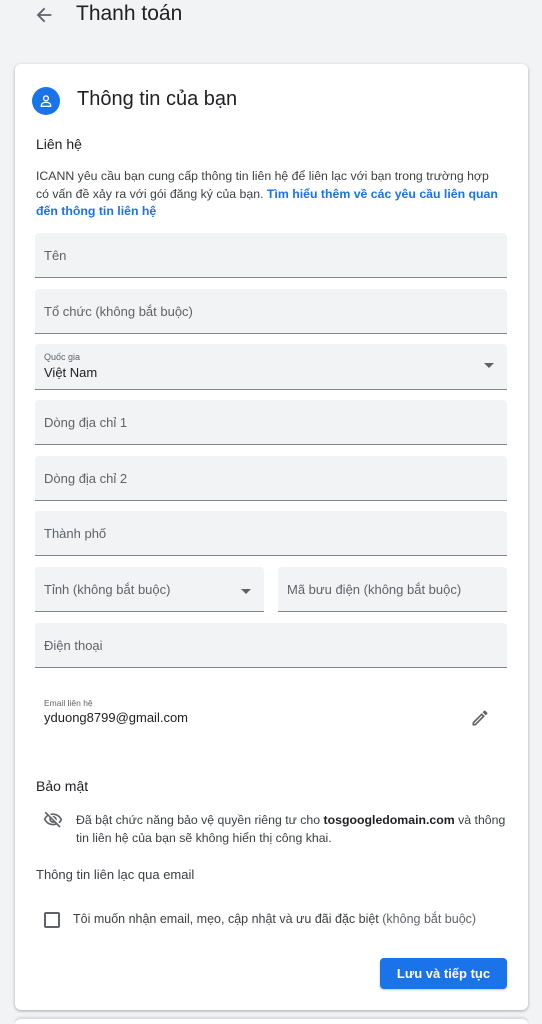  What do you see at coordinates (62, 786) in the screenshot?
I see `privacy-heading: Bảo mật` at bounding box center [62, 786].